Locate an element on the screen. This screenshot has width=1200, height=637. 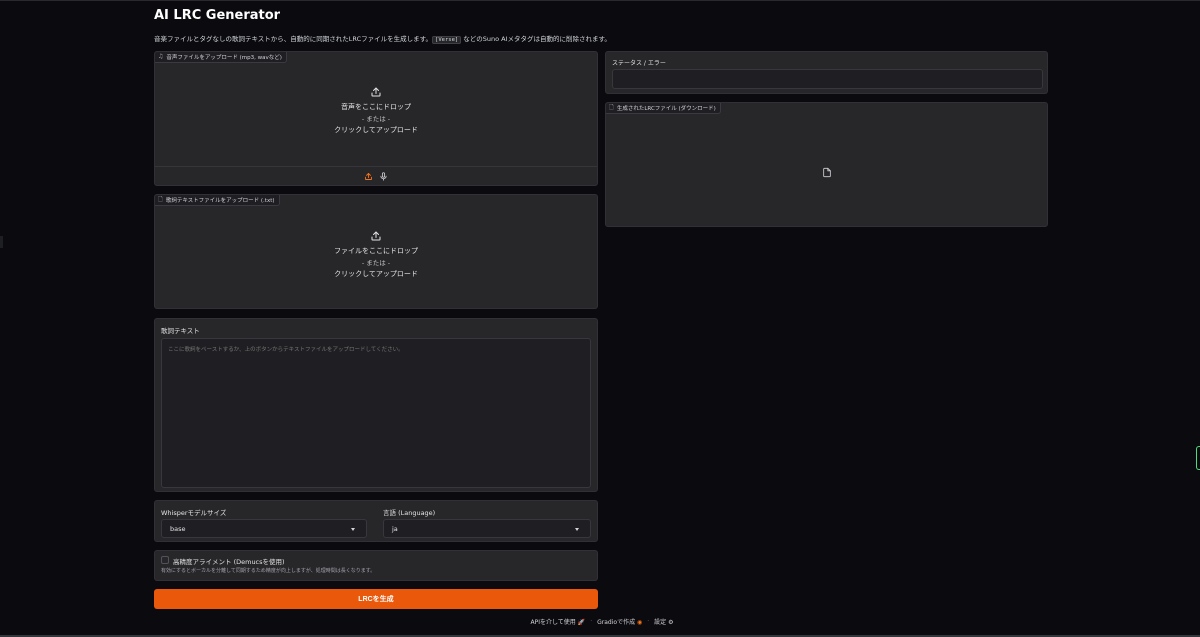
footer-settings-link: 設定 ⚙ is located at coordinates (663, 621).